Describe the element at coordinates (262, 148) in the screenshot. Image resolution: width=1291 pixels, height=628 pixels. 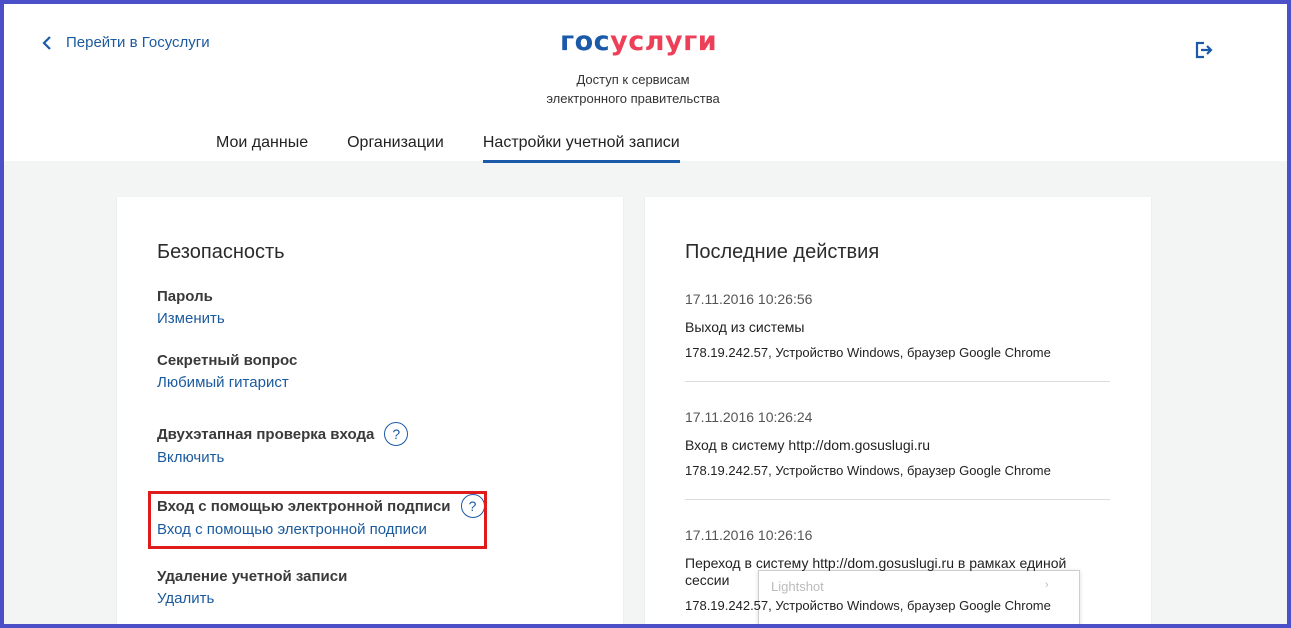
I see `tab-my-data: Мои данные` at that location.